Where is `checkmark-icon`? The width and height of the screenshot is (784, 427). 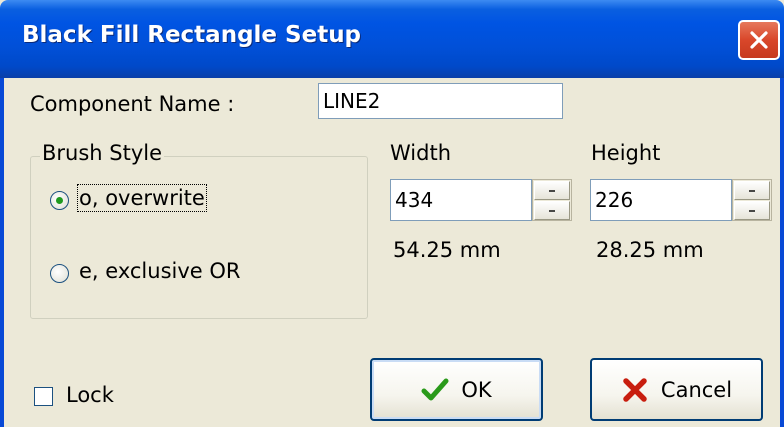
checkmark-icon is located at coordinates (435, 389).